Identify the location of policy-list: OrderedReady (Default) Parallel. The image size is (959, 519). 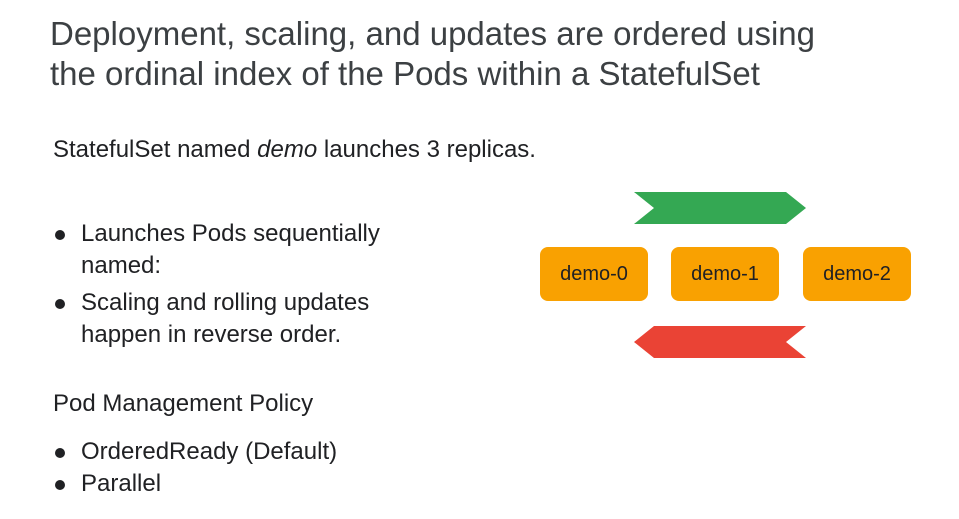
(195, 468).